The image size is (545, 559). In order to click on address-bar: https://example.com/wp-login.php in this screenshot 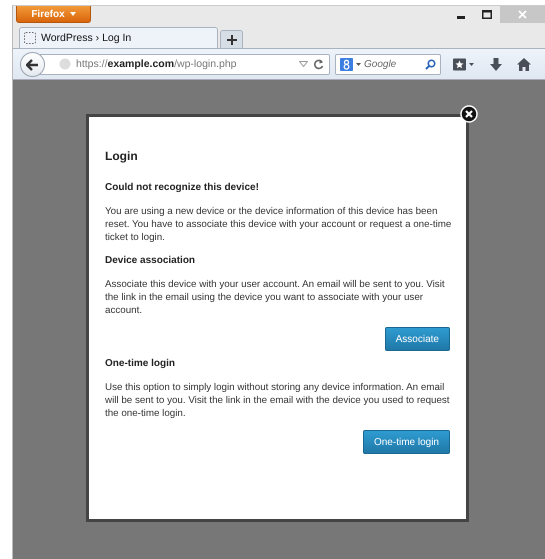, I will do `click(185, 64)`.